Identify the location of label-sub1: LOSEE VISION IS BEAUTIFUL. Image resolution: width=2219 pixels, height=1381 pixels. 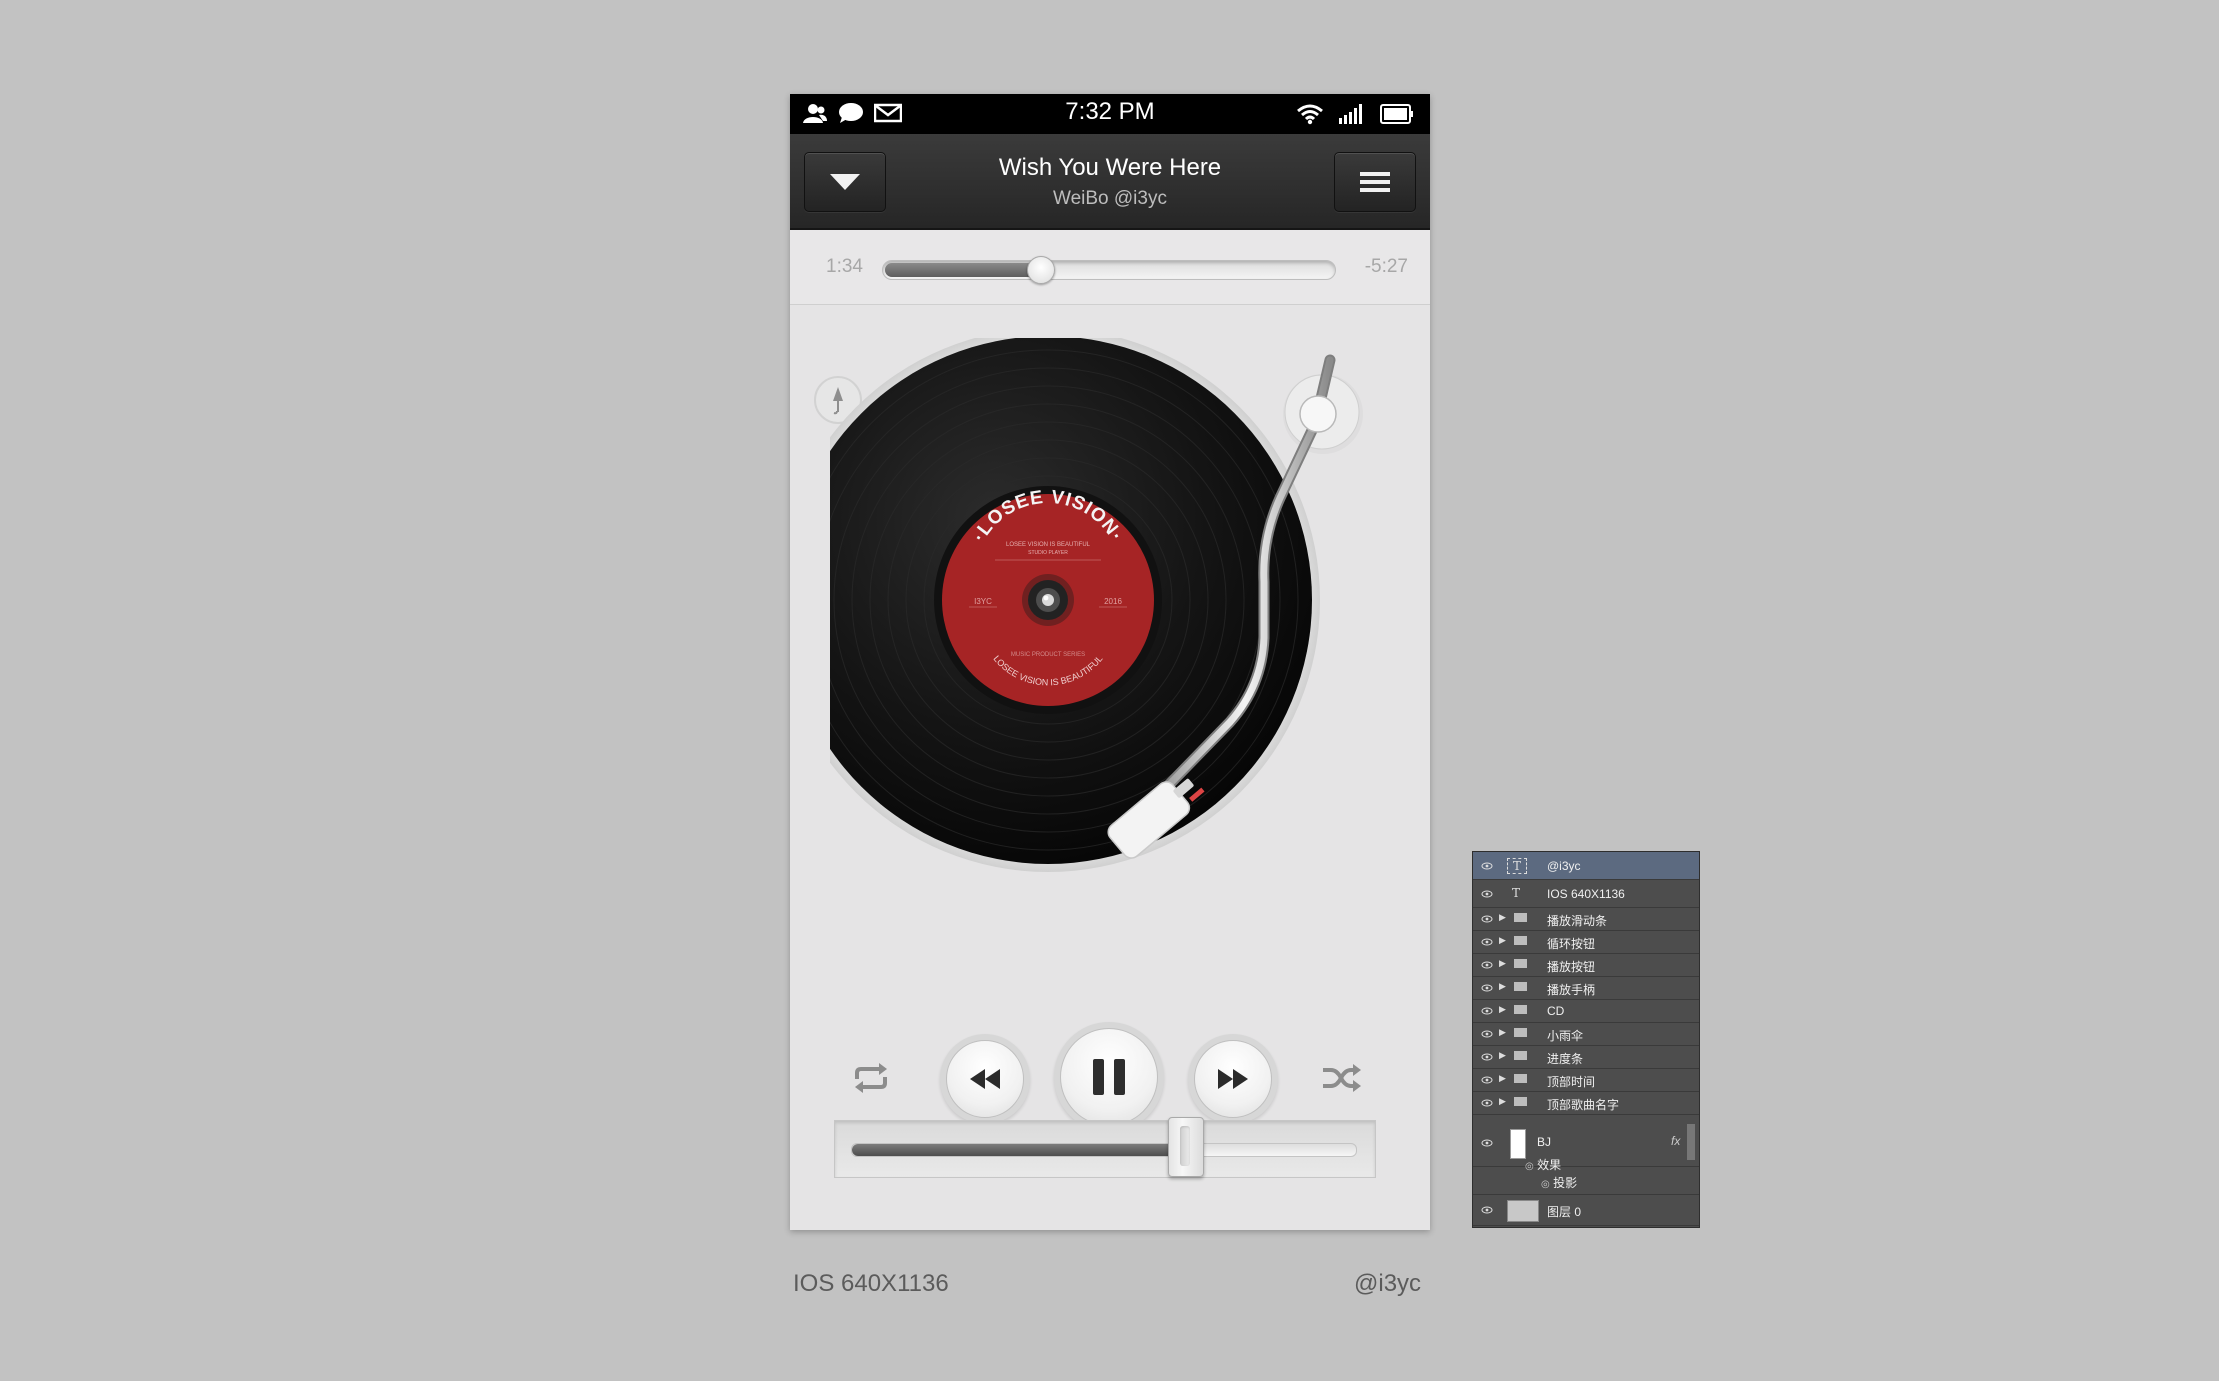
(1048, 545).